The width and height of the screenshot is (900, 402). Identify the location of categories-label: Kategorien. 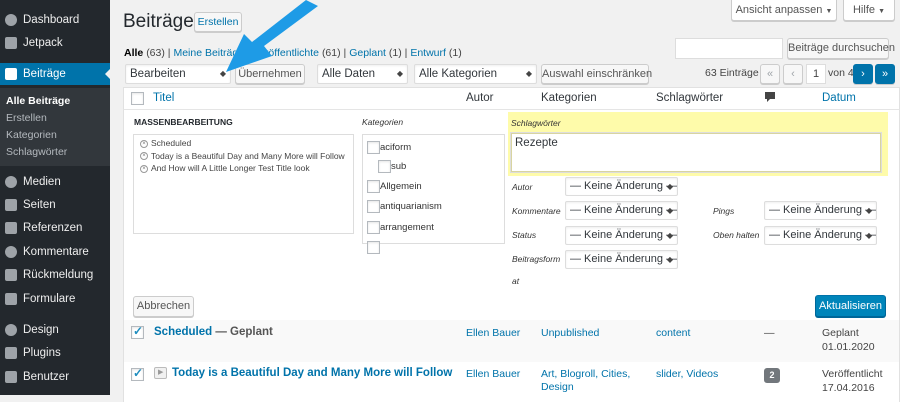
(383, 122).